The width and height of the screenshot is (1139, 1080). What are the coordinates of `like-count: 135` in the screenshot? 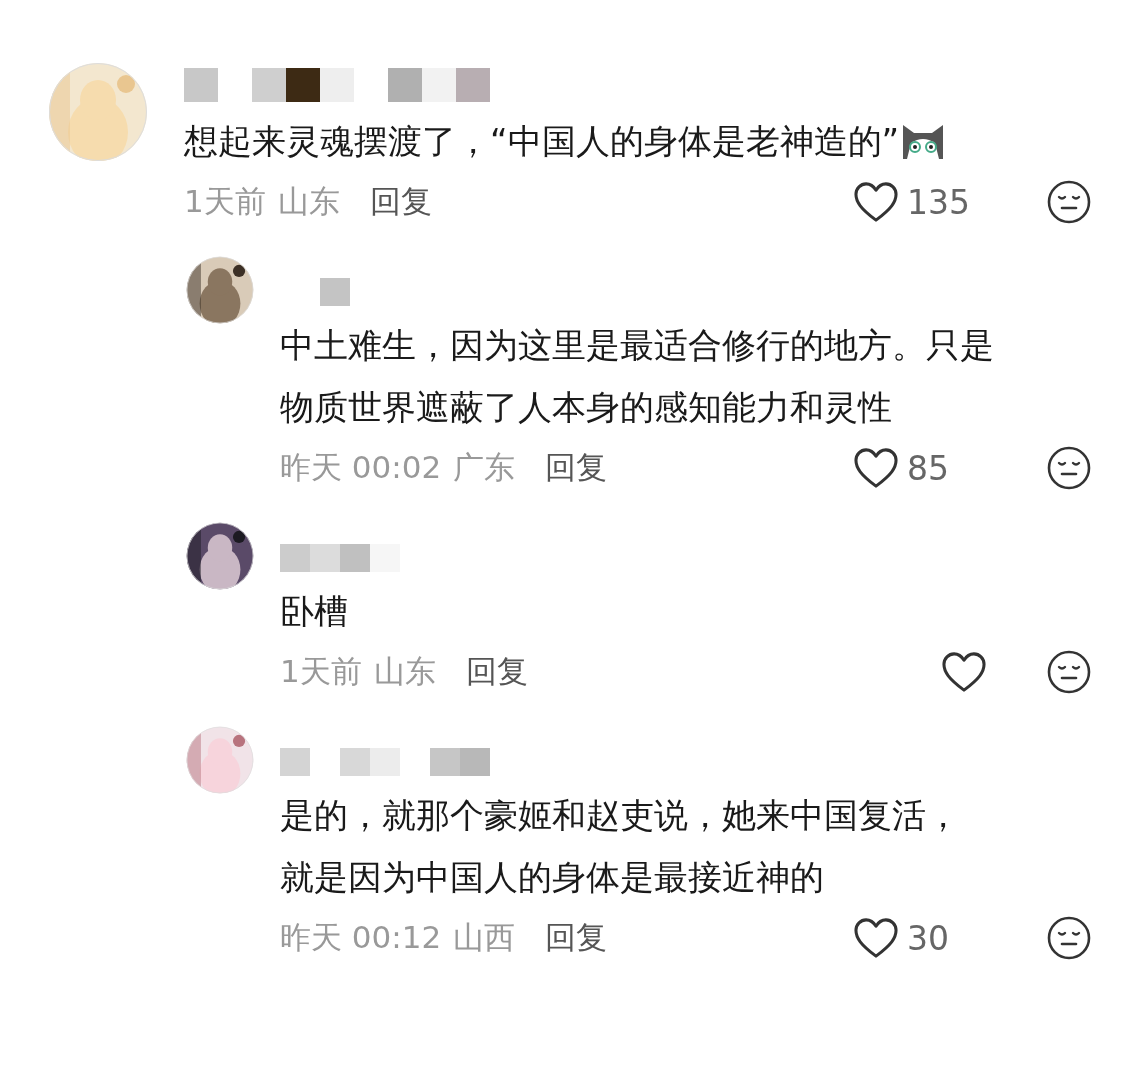 It's located at (939, 202).